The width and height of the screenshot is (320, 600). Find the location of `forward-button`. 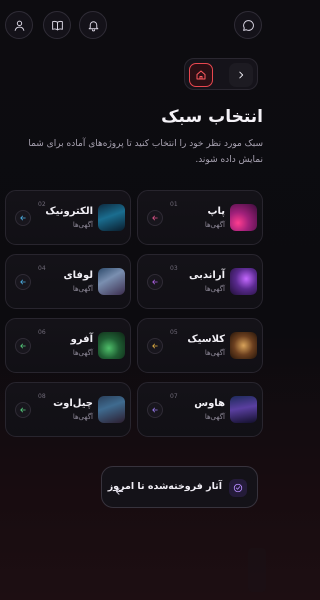

forward-button is located at coordinates (241, 75).